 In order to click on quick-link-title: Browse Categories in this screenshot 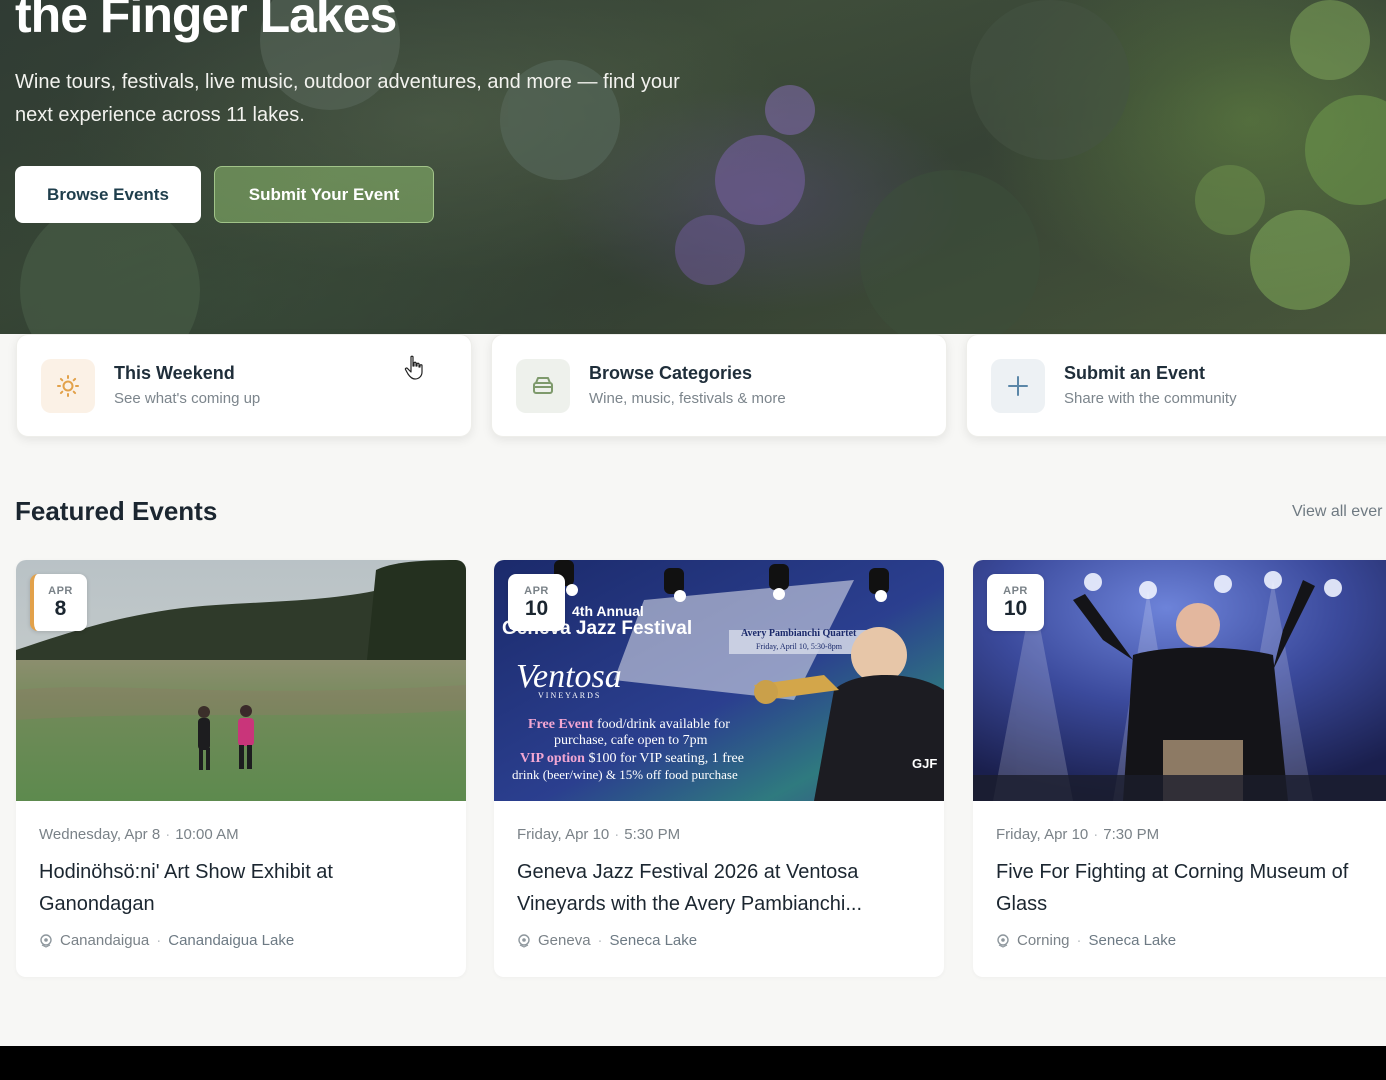, I will do `click(671, 373)`.